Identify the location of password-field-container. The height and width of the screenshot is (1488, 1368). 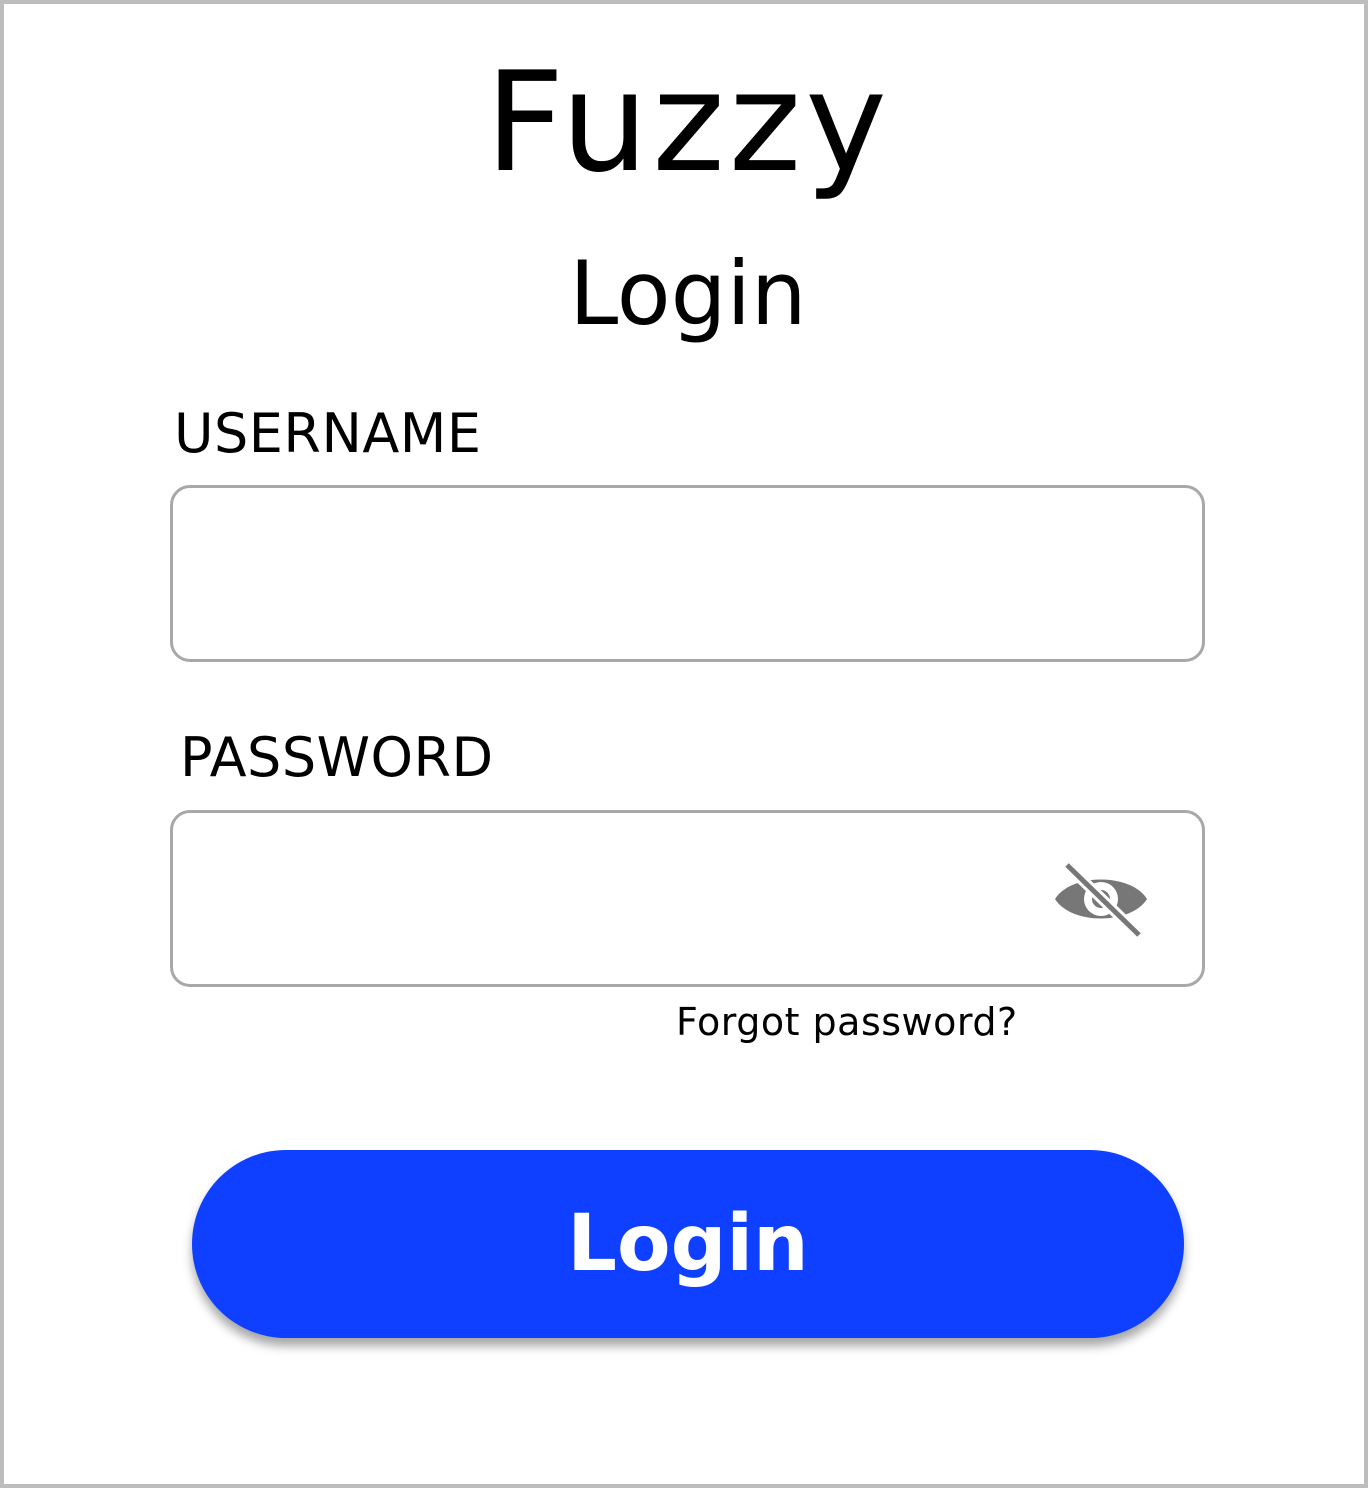
(687, 898).